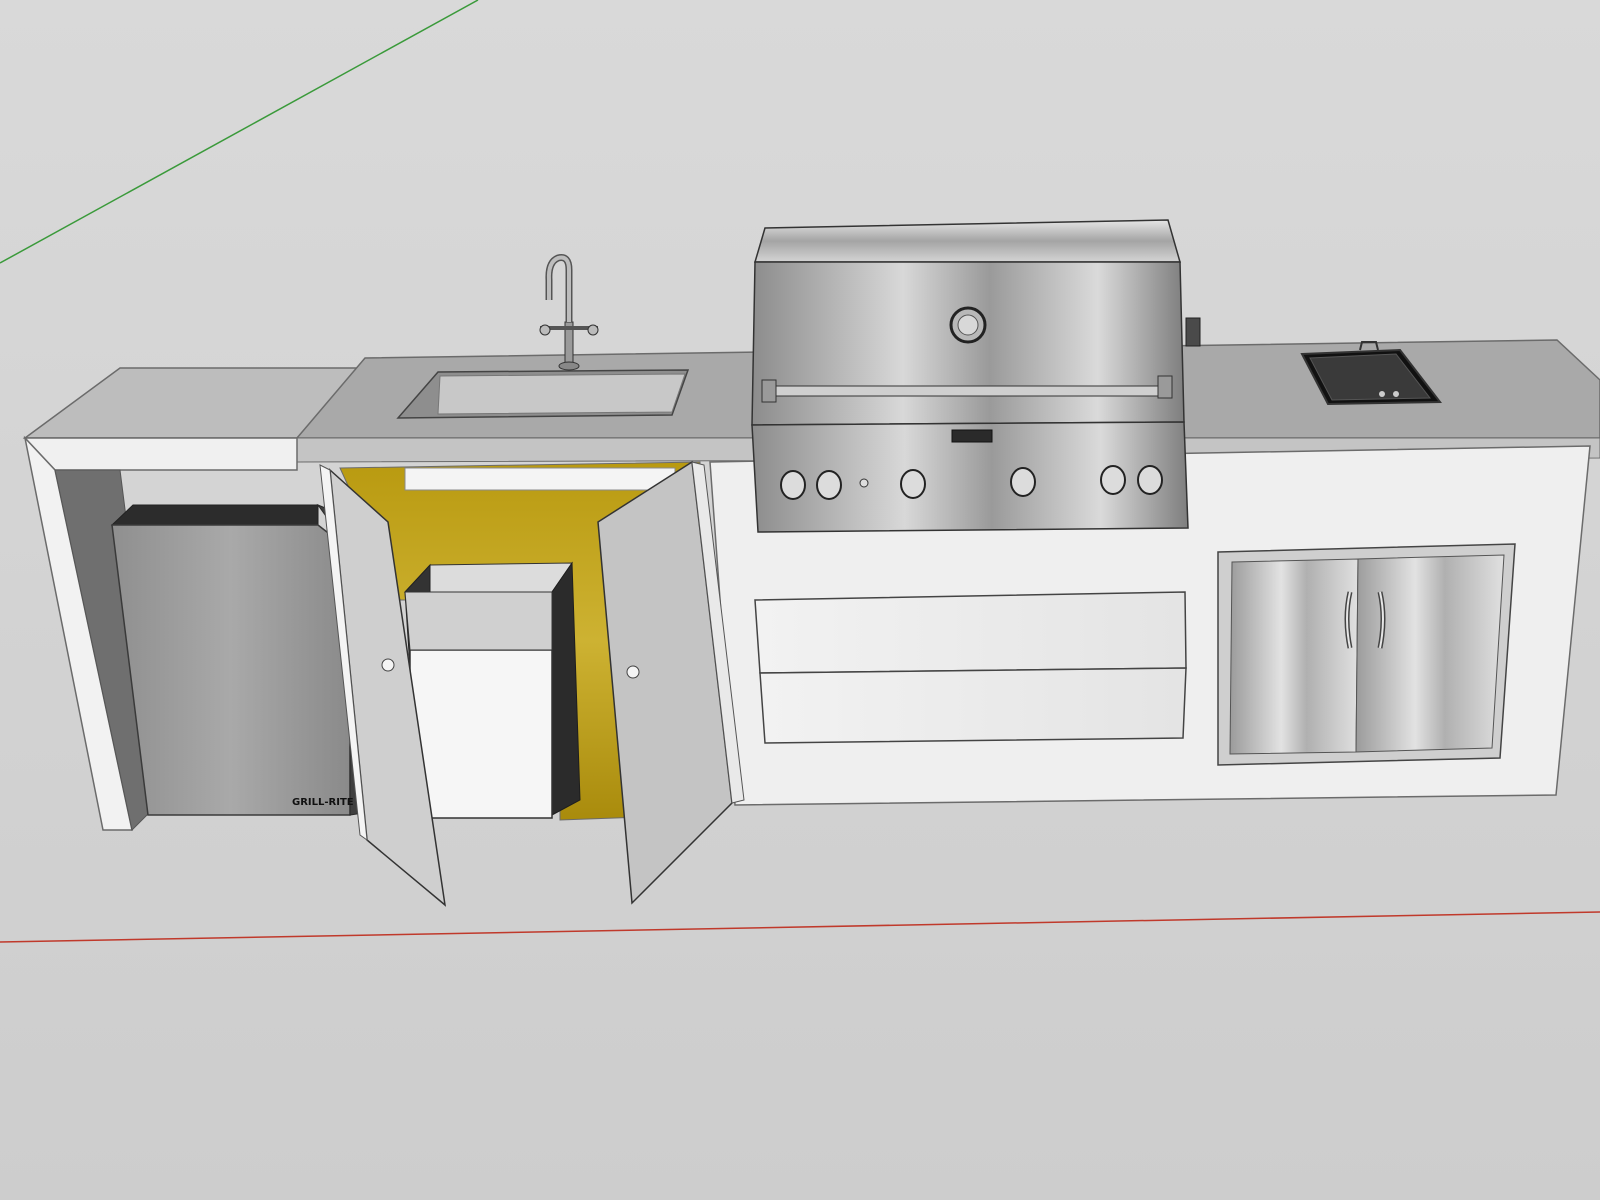  Describe the element at coordinates (569, 366) in the screenshot. I see `faucet-base` at that location.